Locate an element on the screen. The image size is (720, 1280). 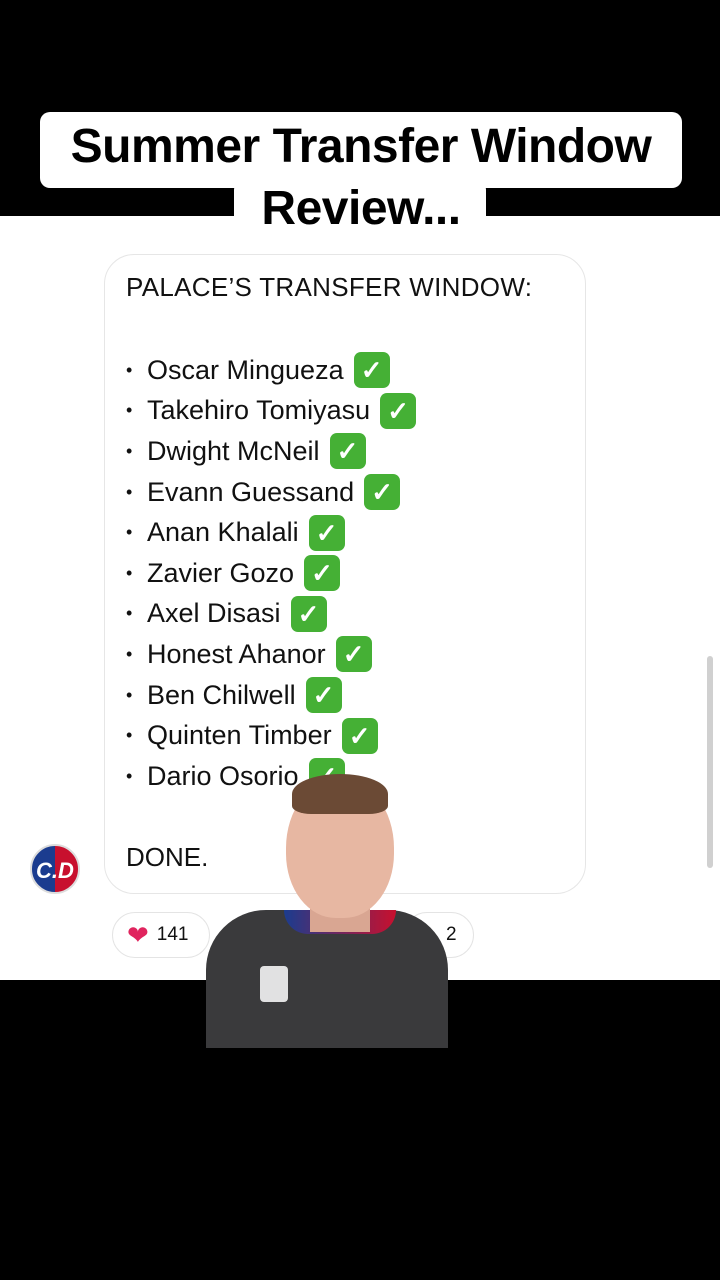
scrollbar is located at coordinates (710, 762).